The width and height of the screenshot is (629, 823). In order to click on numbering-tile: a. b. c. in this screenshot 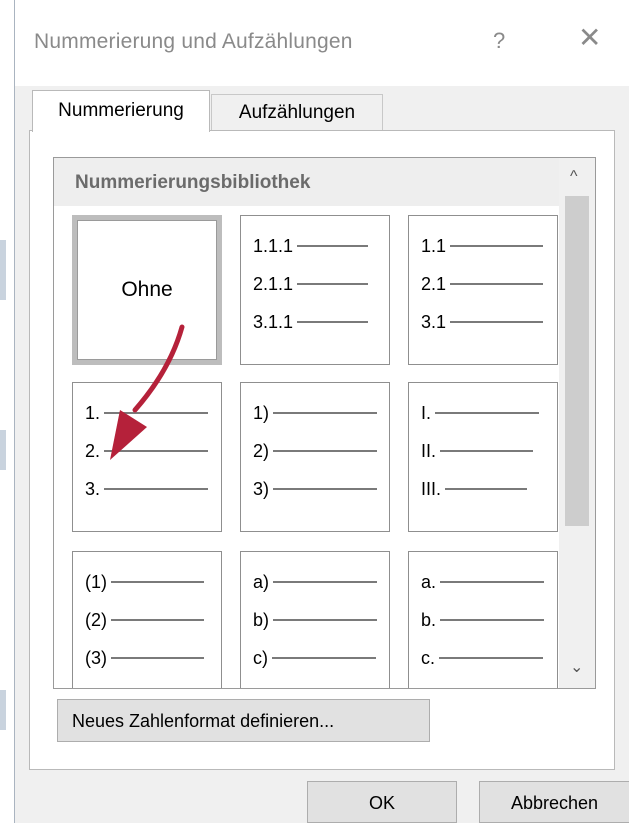, I will do `click(483, 619)`.